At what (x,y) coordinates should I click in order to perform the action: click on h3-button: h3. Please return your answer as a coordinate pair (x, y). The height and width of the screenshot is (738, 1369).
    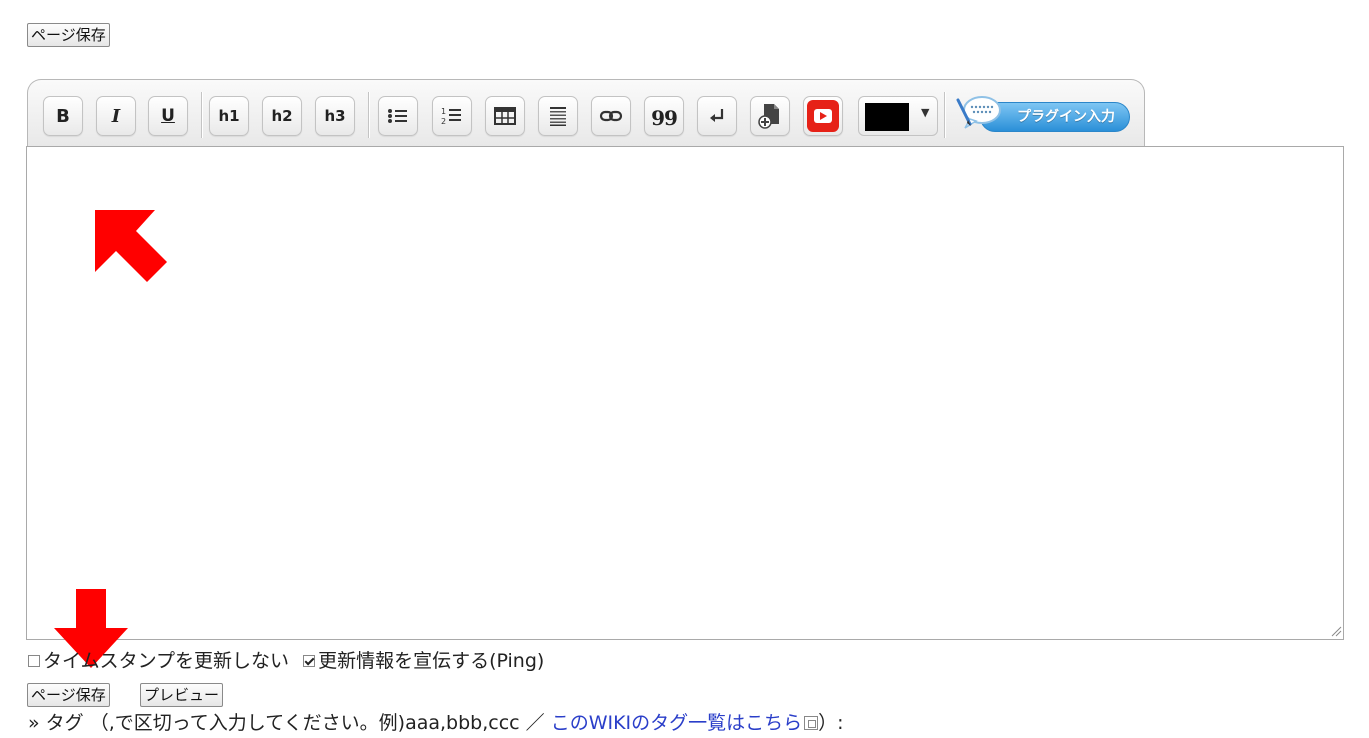
    Looking at the image, I should click on (335, 116).